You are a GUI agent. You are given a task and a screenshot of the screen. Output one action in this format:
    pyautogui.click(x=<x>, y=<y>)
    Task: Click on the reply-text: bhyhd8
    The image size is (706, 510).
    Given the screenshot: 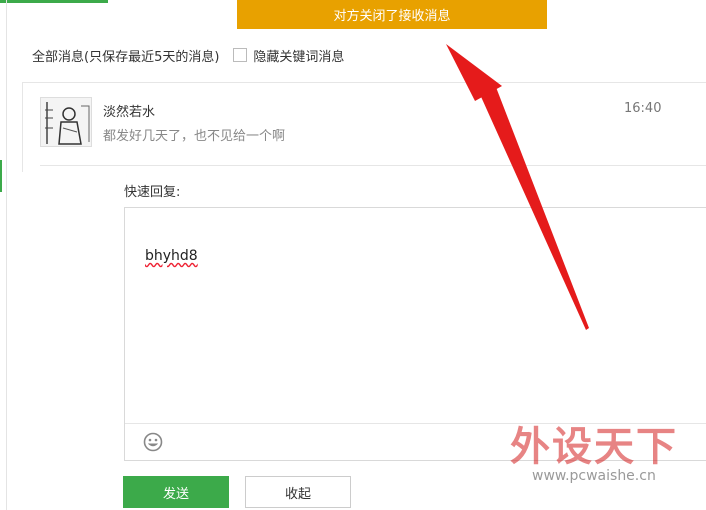 What is the action you would take?
    pyautogui.click(x=171, y=256)
    